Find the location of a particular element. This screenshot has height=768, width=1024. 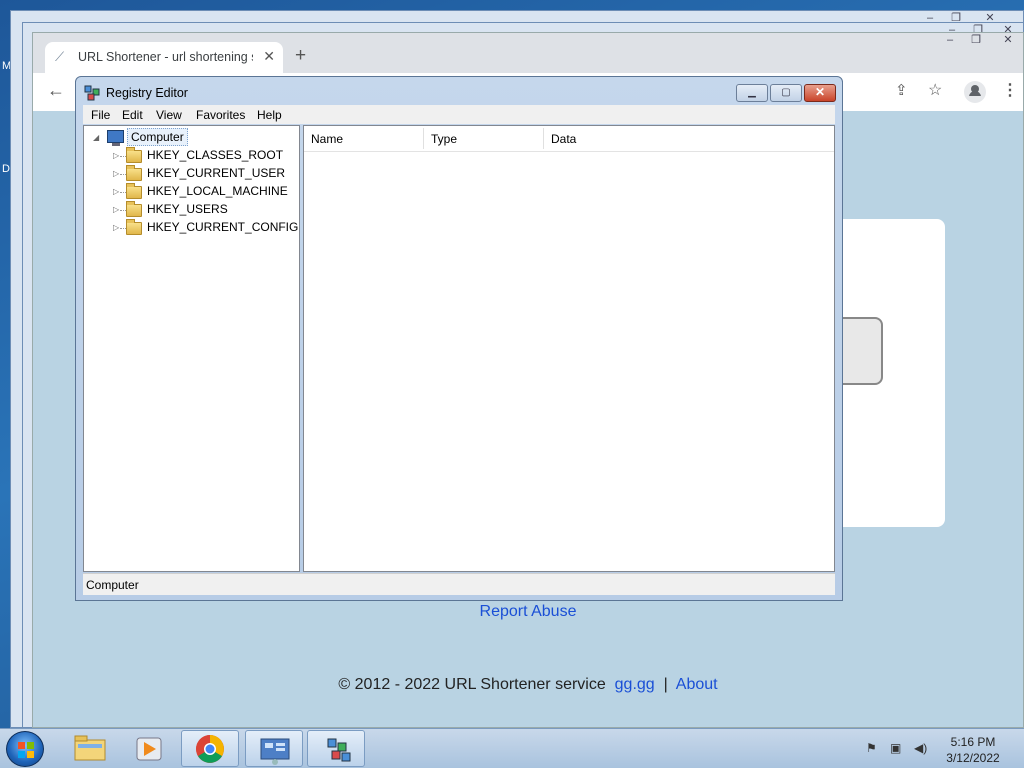

minimize-icon: – is located at coordinates (950, 41).